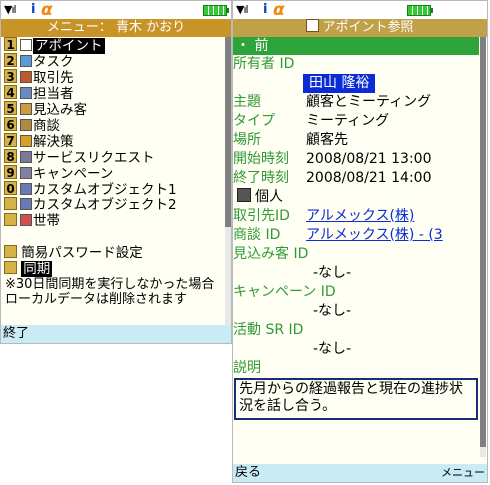  I want to click on back-link: ・ 前, so click(356, 46).